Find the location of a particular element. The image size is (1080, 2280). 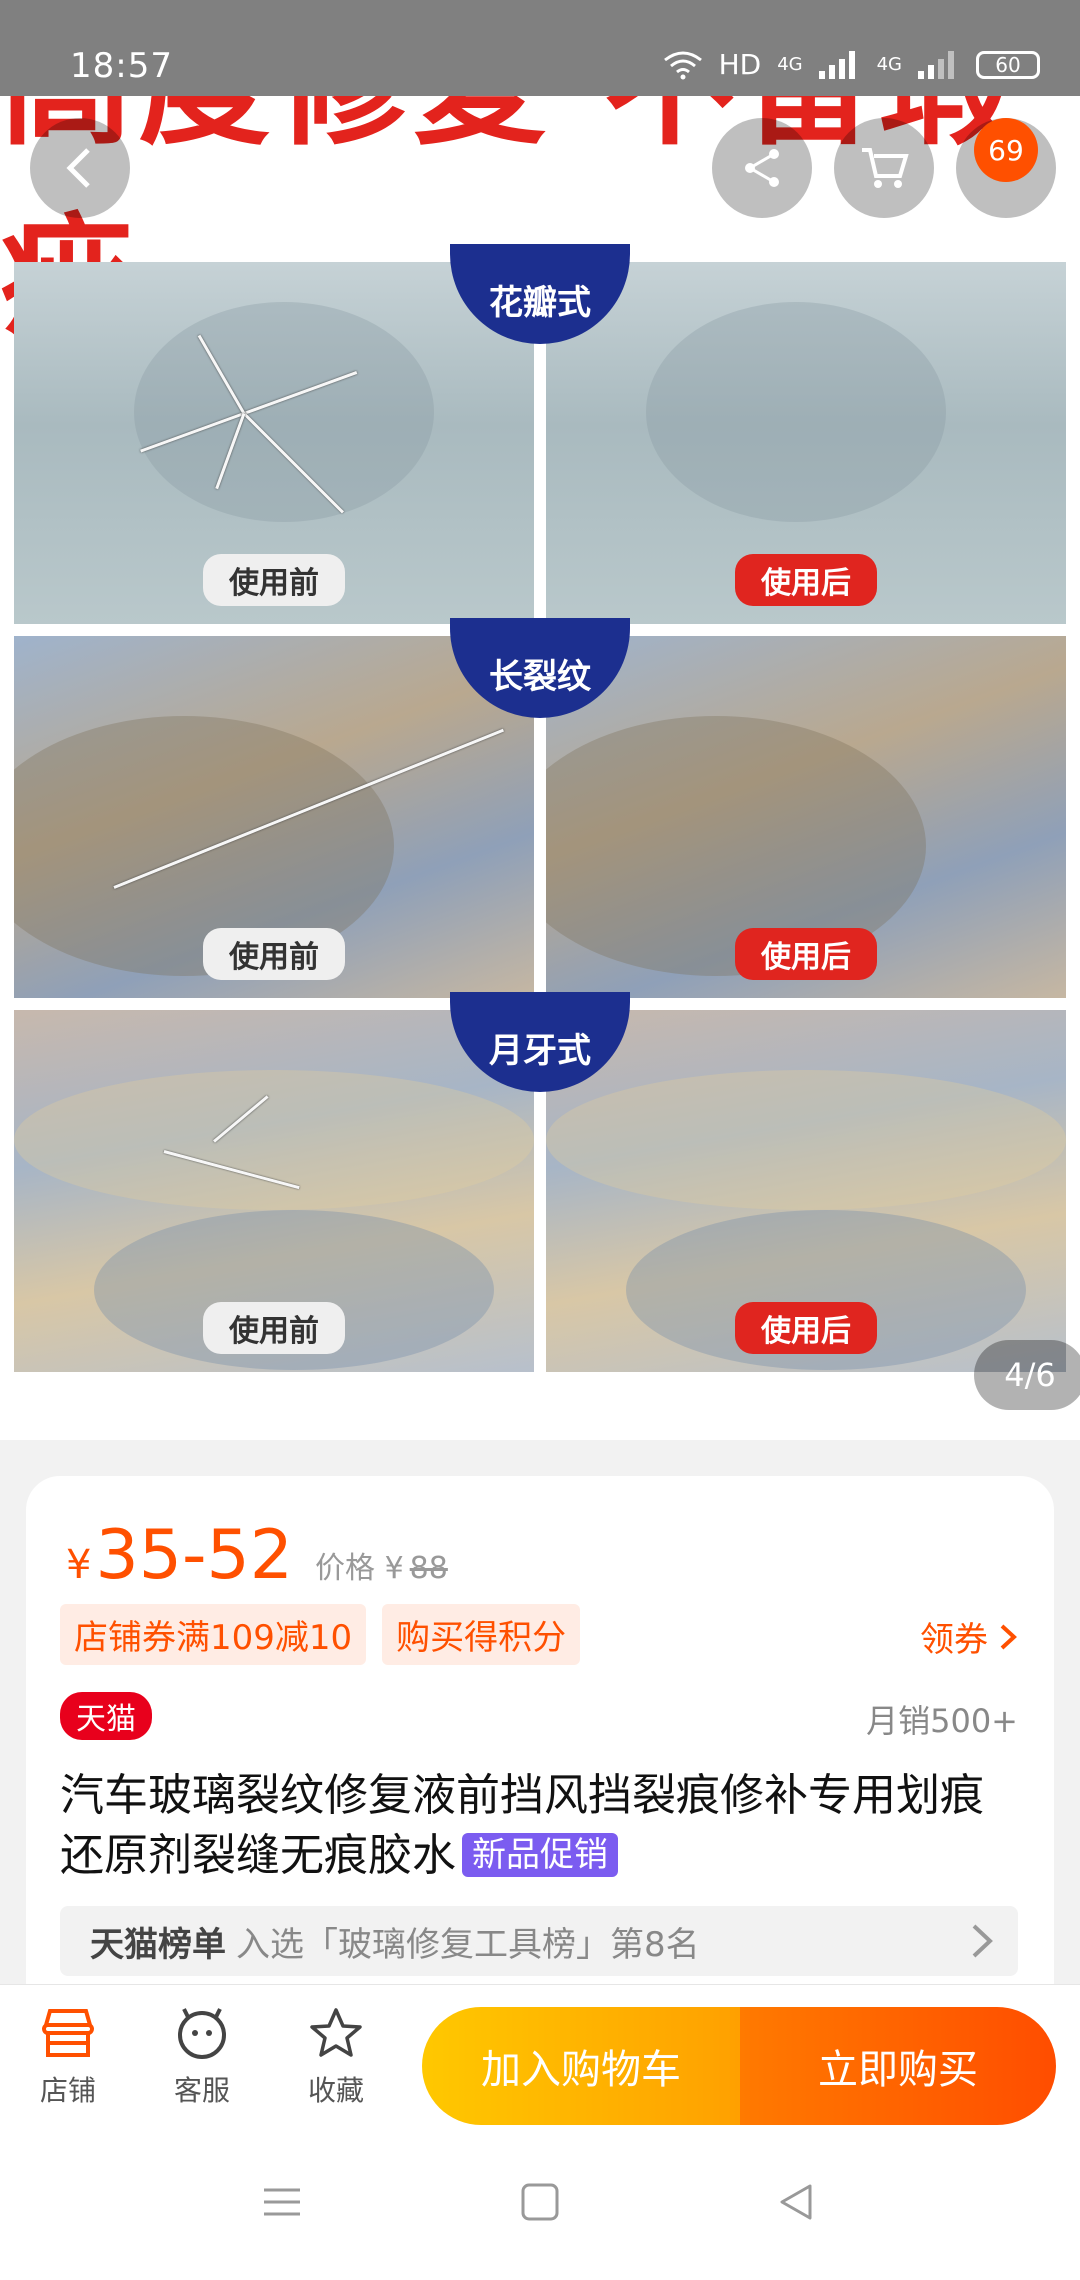

star-icon is located at coordinates (336, 2032).